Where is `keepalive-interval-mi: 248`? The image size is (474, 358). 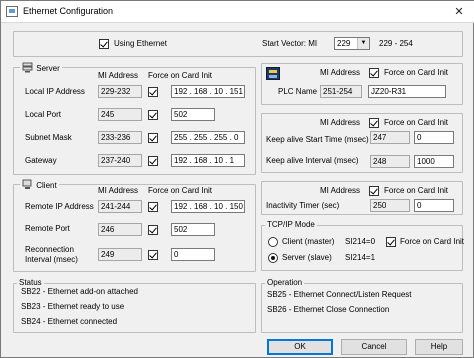 keepalive-interval-mi: 248 is located at coordinates (390, 161).